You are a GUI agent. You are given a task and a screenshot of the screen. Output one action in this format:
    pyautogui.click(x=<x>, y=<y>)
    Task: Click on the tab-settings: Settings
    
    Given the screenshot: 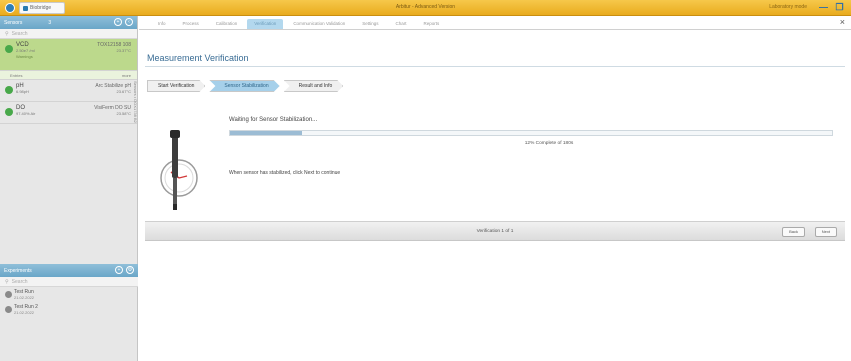 What is the action you would take?
    pyautogui.click(x=370, y=24)
    